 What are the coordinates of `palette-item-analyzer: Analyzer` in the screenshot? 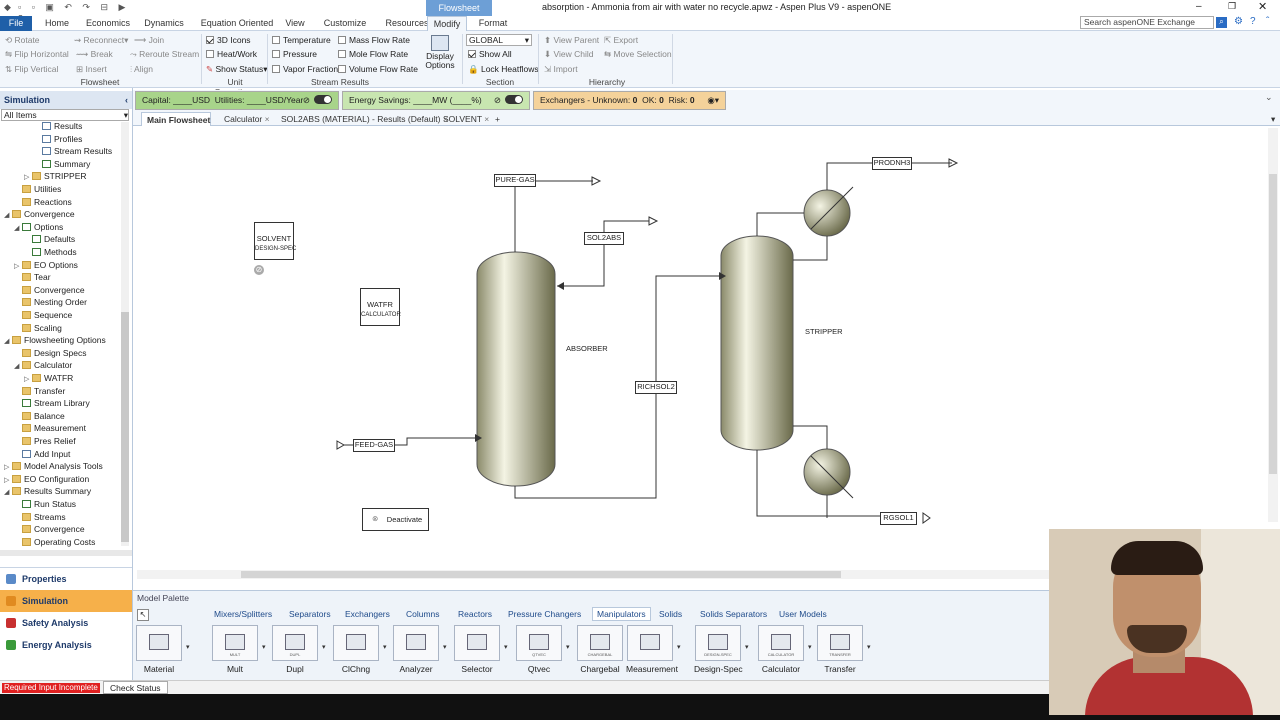 It's located at (416, 649).